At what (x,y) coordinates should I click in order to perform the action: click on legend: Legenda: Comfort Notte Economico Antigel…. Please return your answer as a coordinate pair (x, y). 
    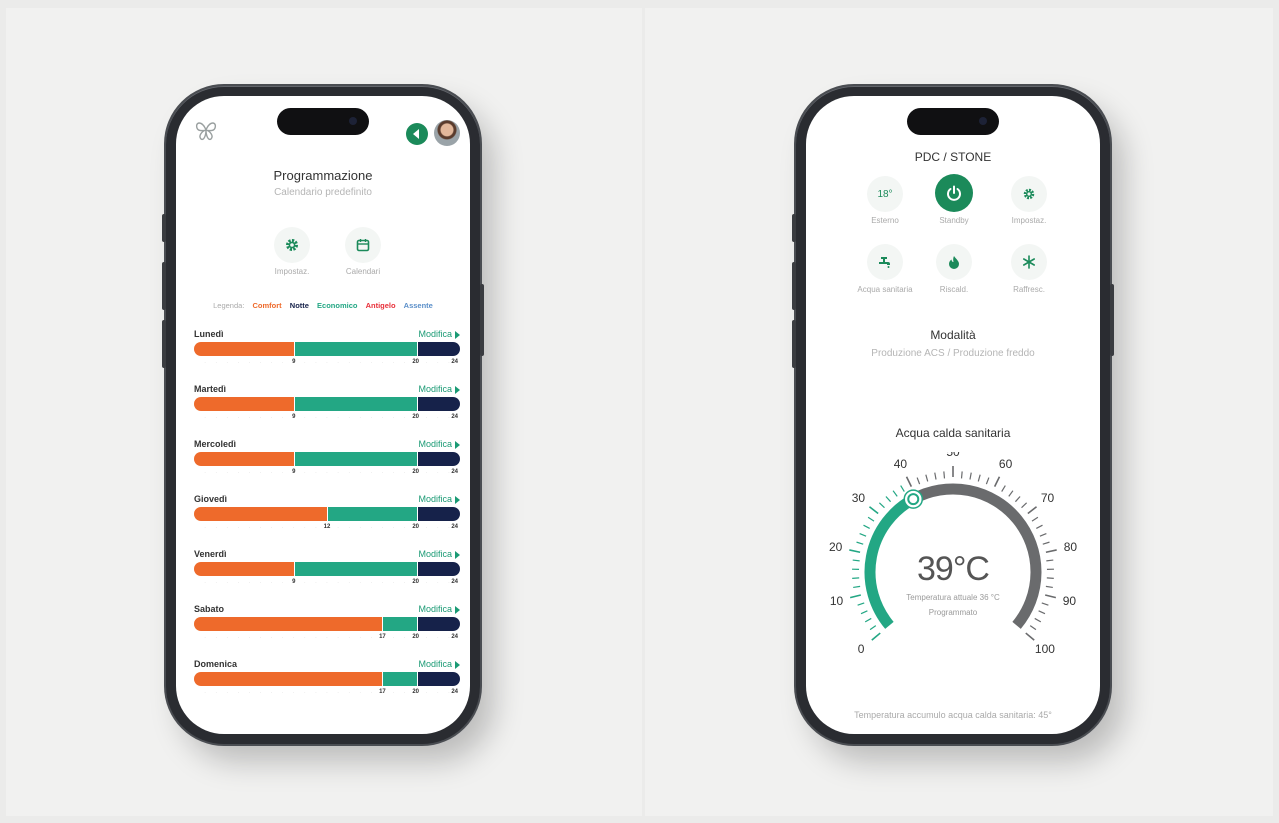
    Looking at the image, I should click on (323, 305).